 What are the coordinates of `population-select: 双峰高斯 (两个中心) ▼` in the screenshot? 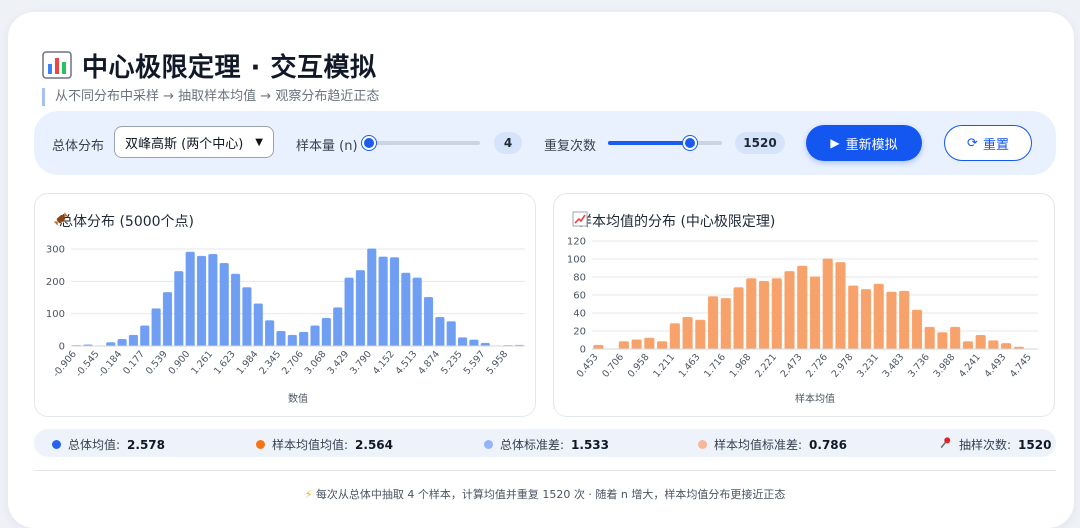 It's located at (194, 142).